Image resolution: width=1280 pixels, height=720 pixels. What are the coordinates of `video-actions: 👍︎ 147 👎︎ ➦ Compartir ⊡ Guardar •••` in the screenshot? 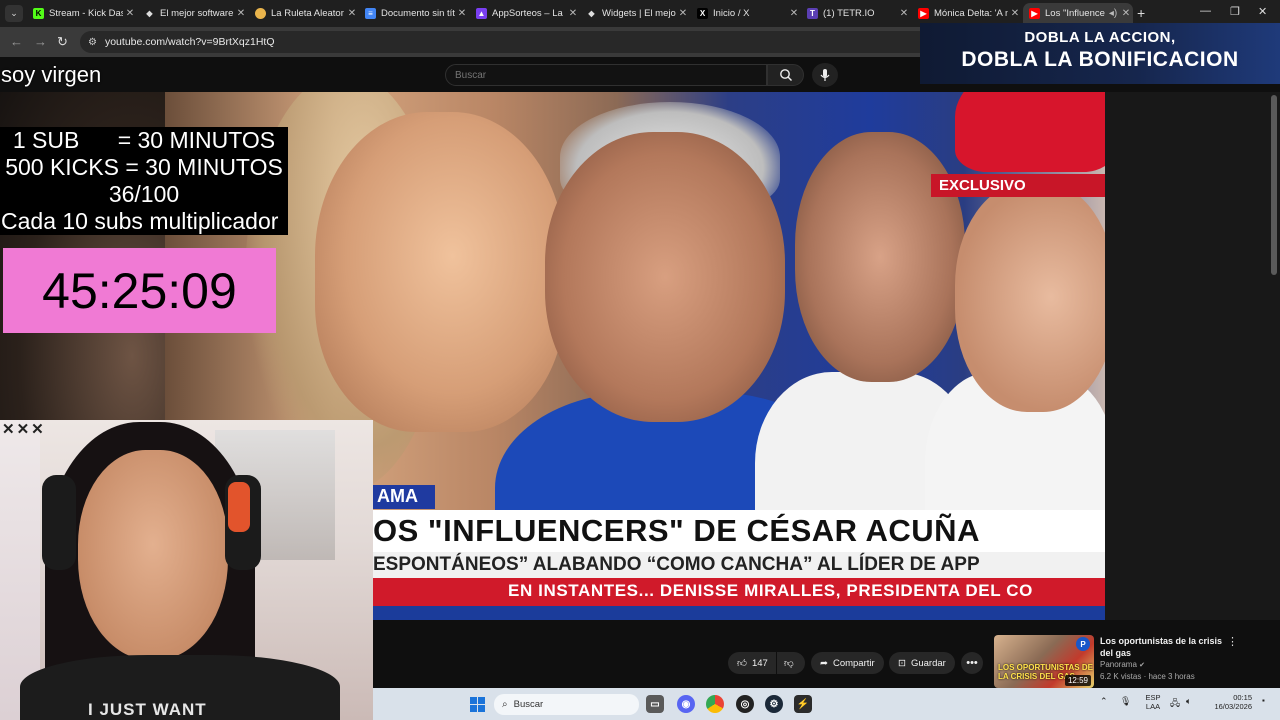 It's located at (683, 654).